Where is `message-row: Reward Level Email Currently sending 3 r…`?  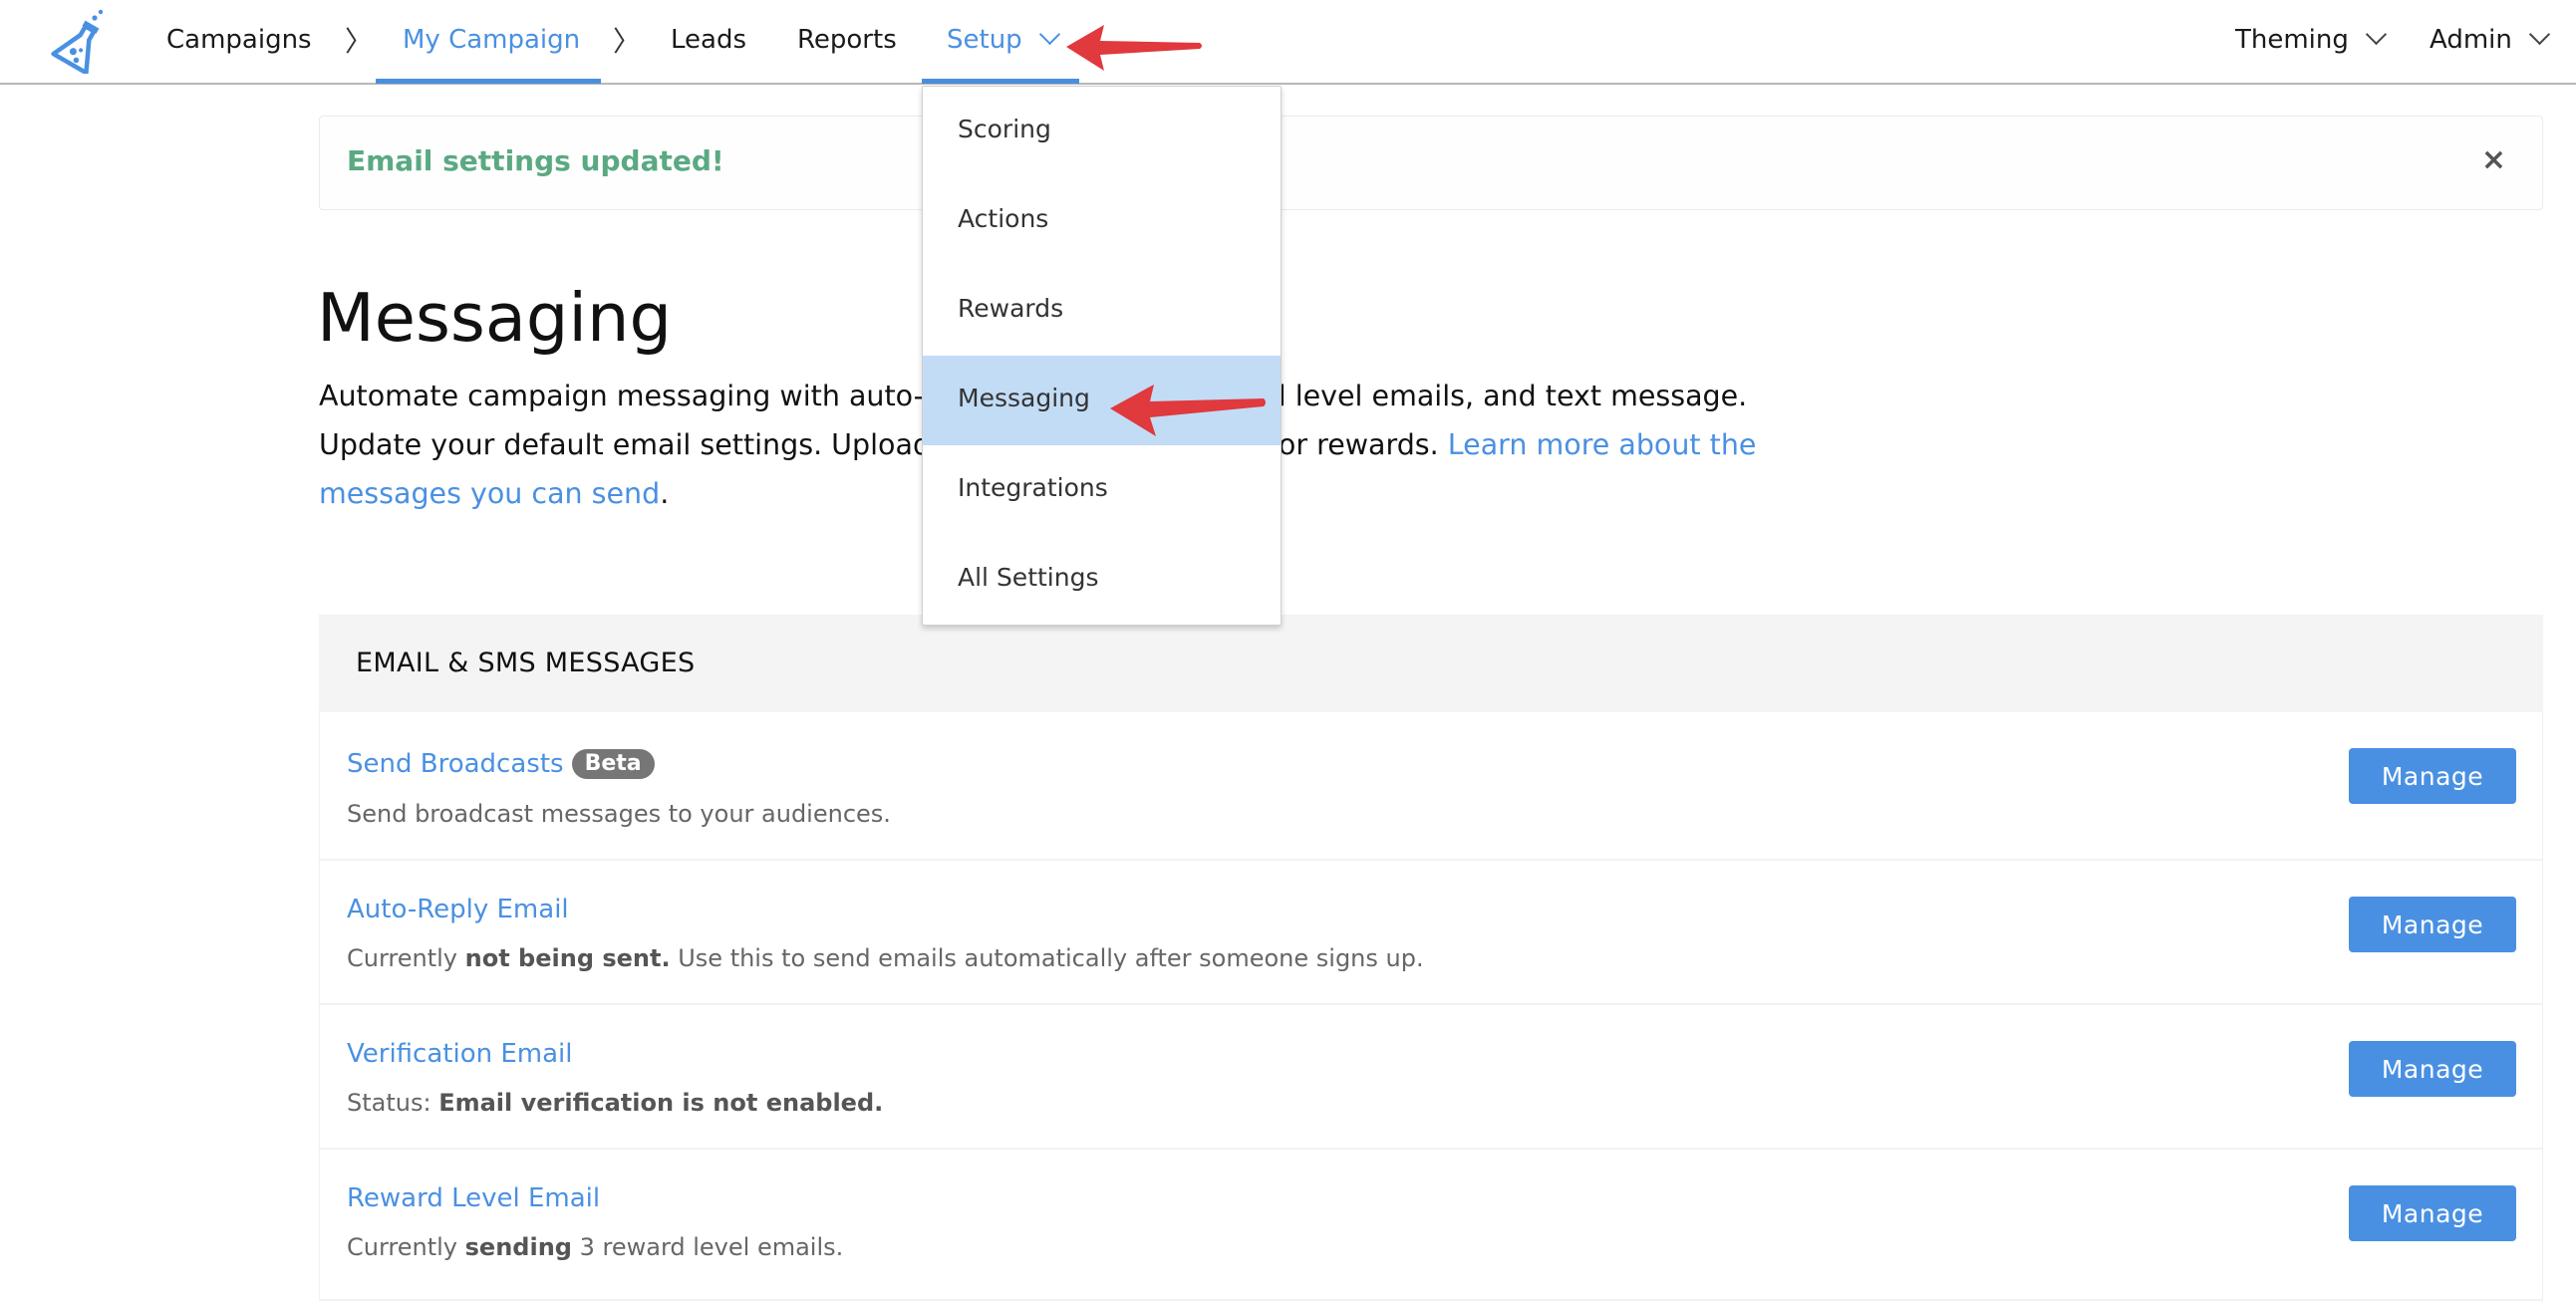
message-row: Reward Level Email Currently sending 3 r… is located at coordinates (1431, 1226).